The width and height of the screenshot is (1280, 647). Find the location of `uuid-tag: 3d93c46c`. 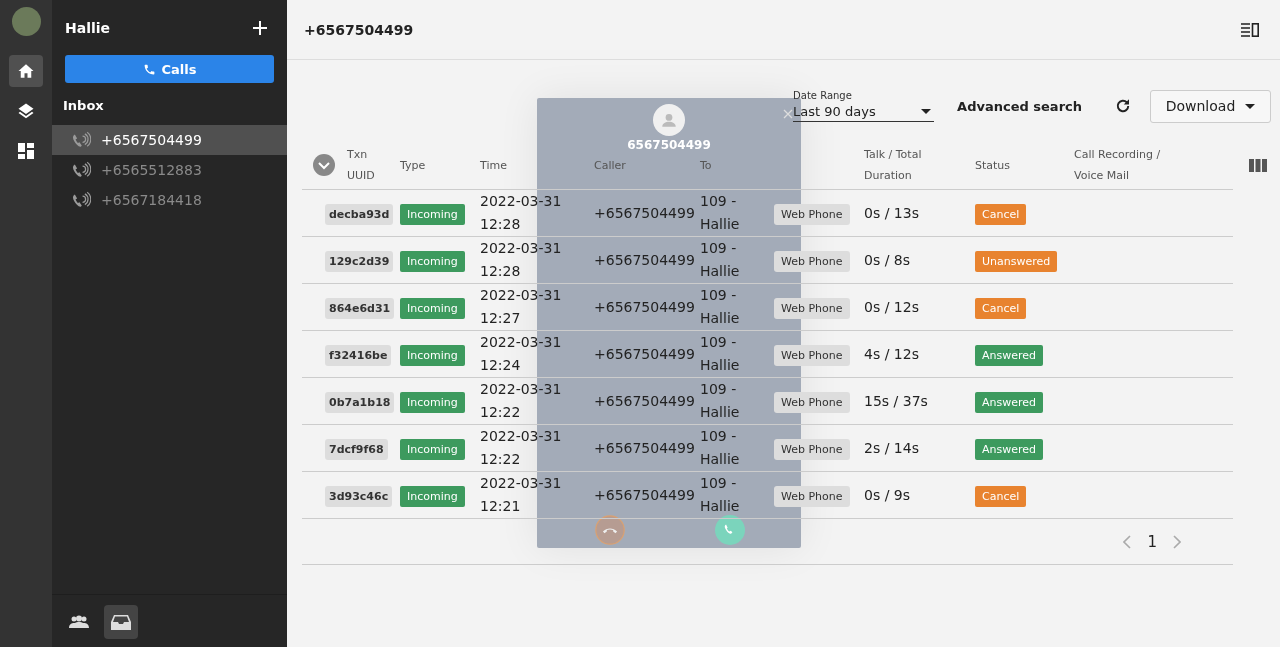

uuid-tag: 3d93c46c is located at coordinates (359, 496).